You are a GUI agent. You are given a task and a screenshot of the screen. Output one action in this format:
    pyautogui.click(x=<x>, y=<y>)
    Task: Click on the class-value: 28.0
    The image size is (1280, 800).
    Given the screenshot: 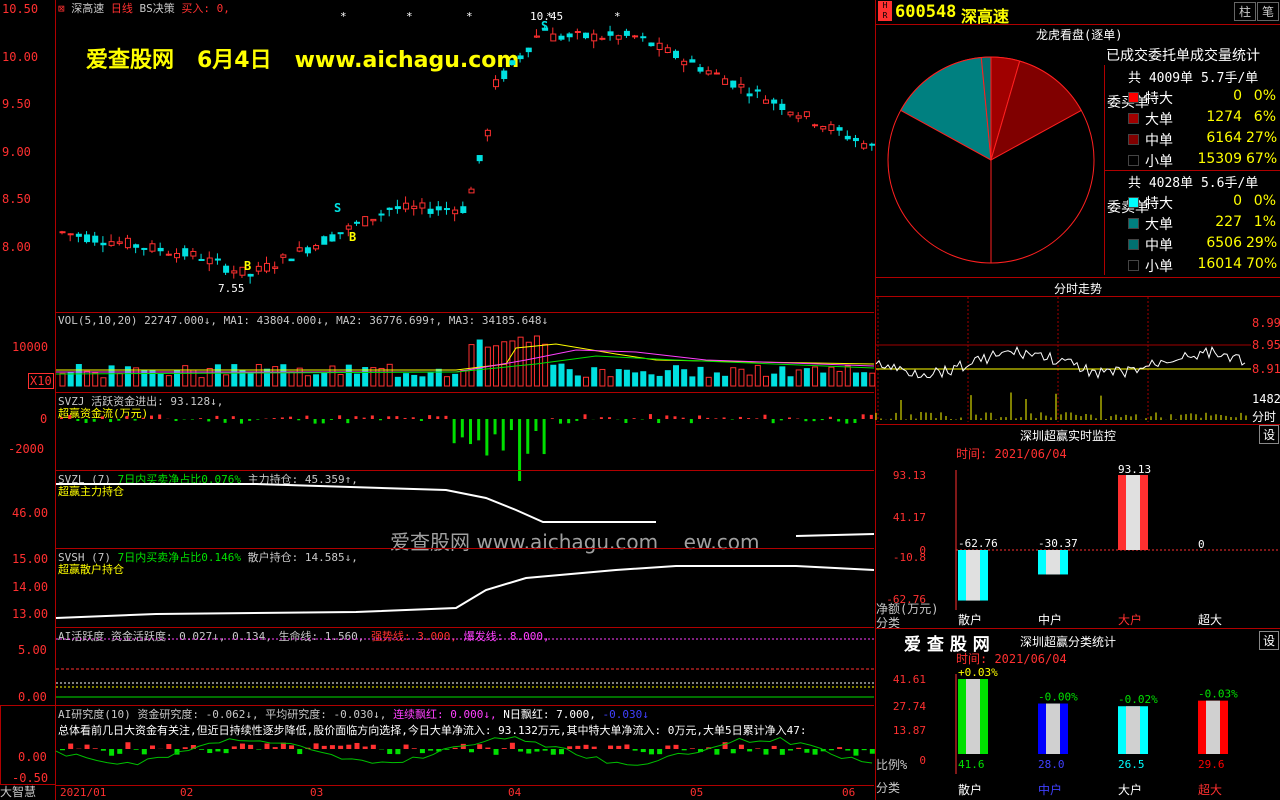 What is the action you would take?
    pyautogui.click(x=1051, y=764)
    